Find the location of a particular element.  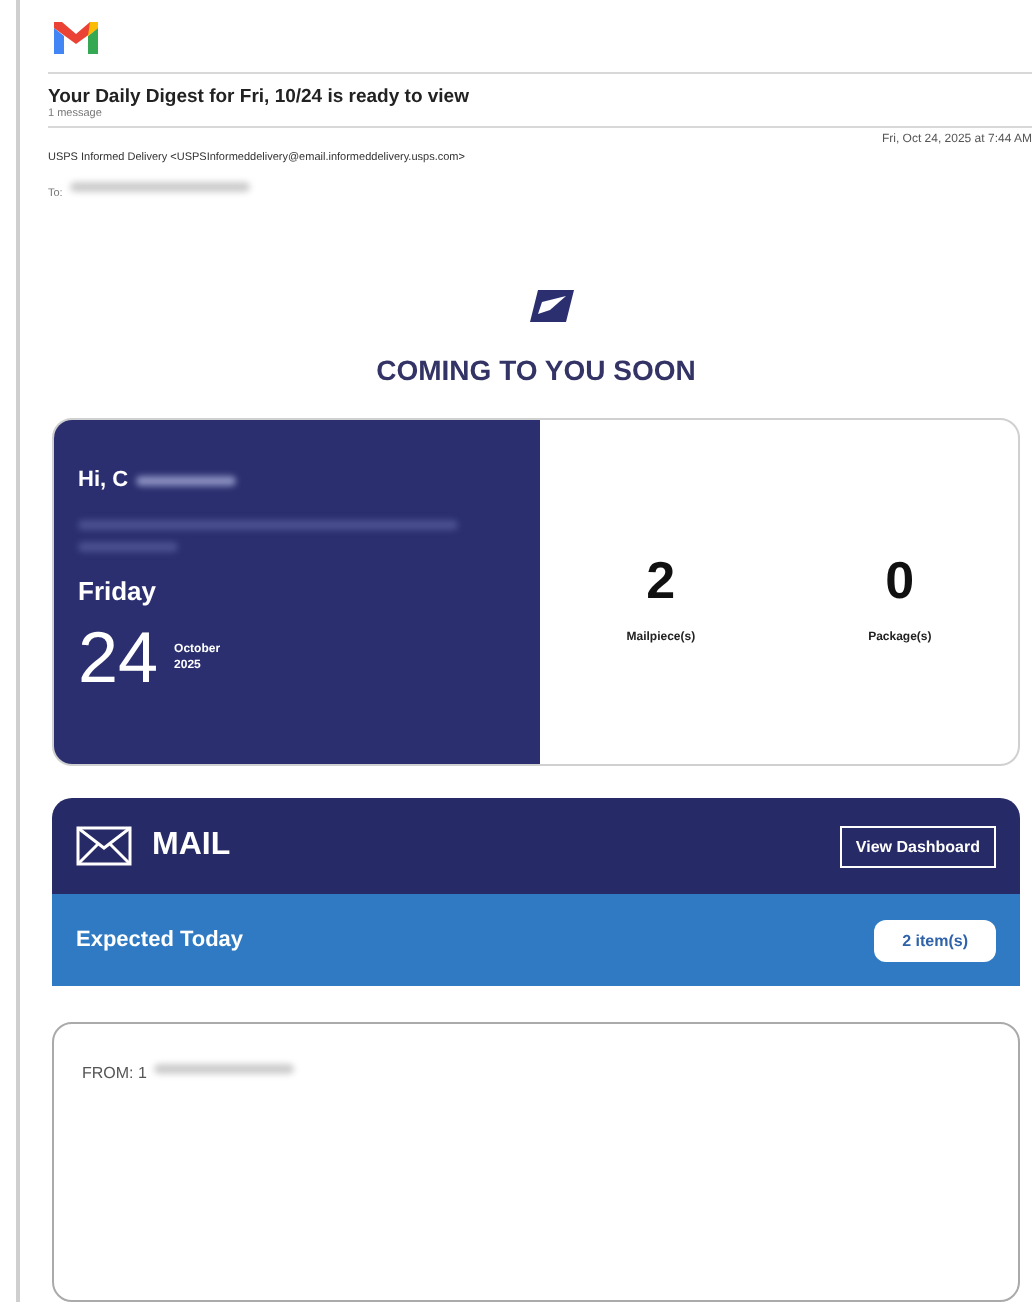

date-number: 24 is located at coordinates (118, 658).